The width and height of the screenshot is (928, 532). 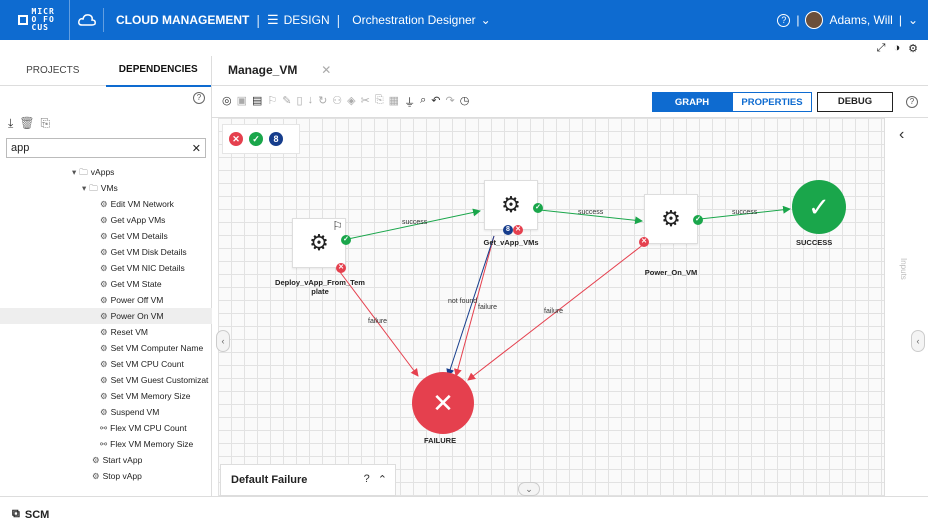 I want to click on success-terminal: ✓, so click(x=819, y=207).